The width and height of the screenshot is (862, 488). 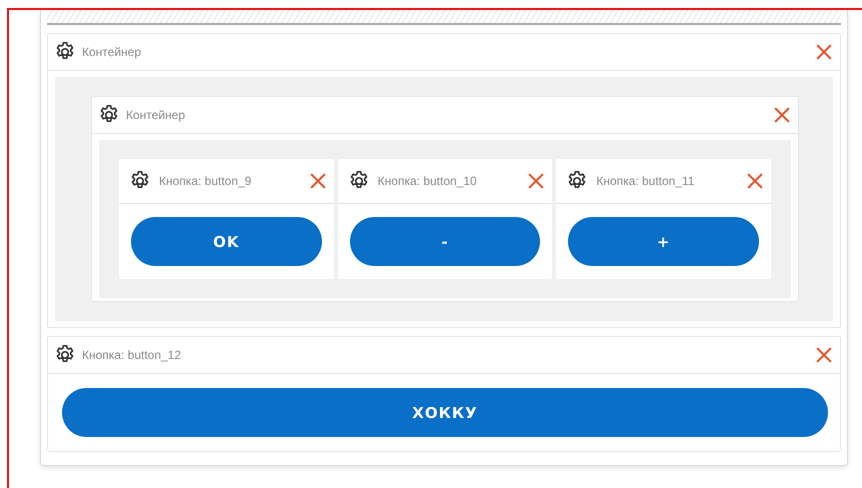 I want to click on widget-title: Кнопка: button_11, so click(x=646, y=181).